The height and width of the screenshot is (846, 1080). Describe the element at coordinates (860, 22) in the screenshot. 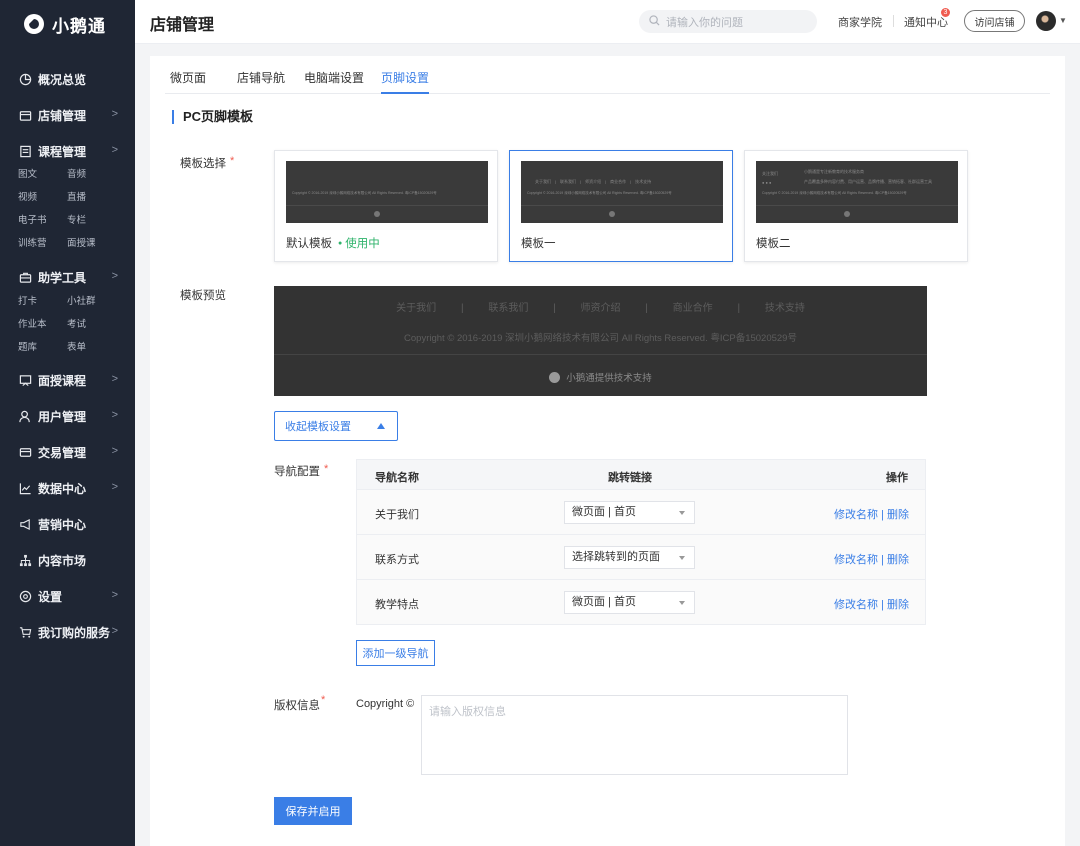

I see `merchant-academy-link: 商家学院` at that location.